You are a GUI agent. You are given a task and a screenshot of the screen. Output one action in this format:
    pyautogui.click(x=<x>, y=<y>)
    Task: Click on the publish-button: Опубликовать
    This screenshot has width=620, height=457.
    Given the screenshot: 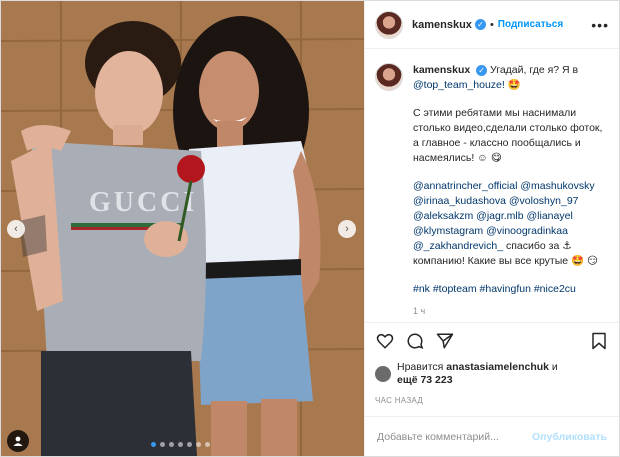 What is the action you would take?
    pyautogui.click(x=569, y=437)
    